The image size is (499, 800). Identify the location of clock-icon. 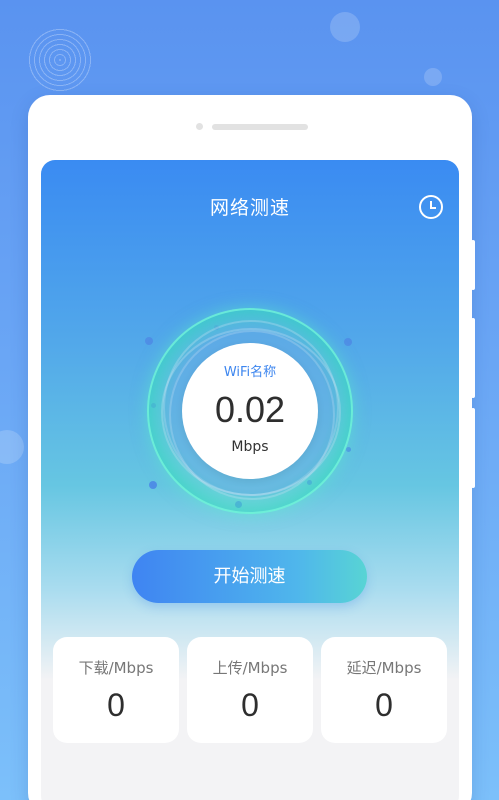
(431, 207).